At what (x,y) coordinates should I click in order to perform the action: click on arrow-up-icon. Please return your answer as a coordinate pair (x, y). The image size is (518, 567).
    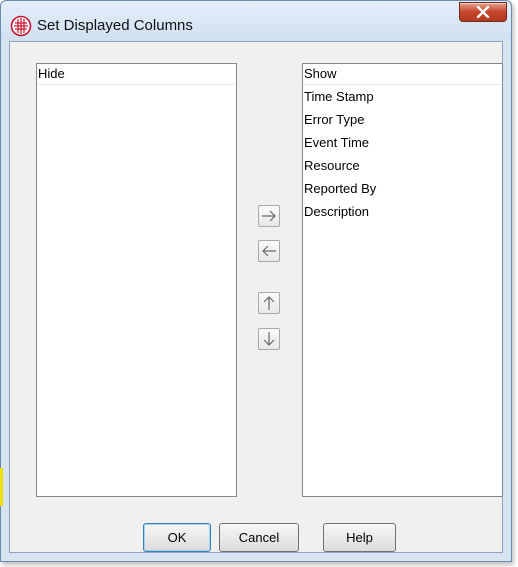
    Looking at the image, I should click on (269, 303).